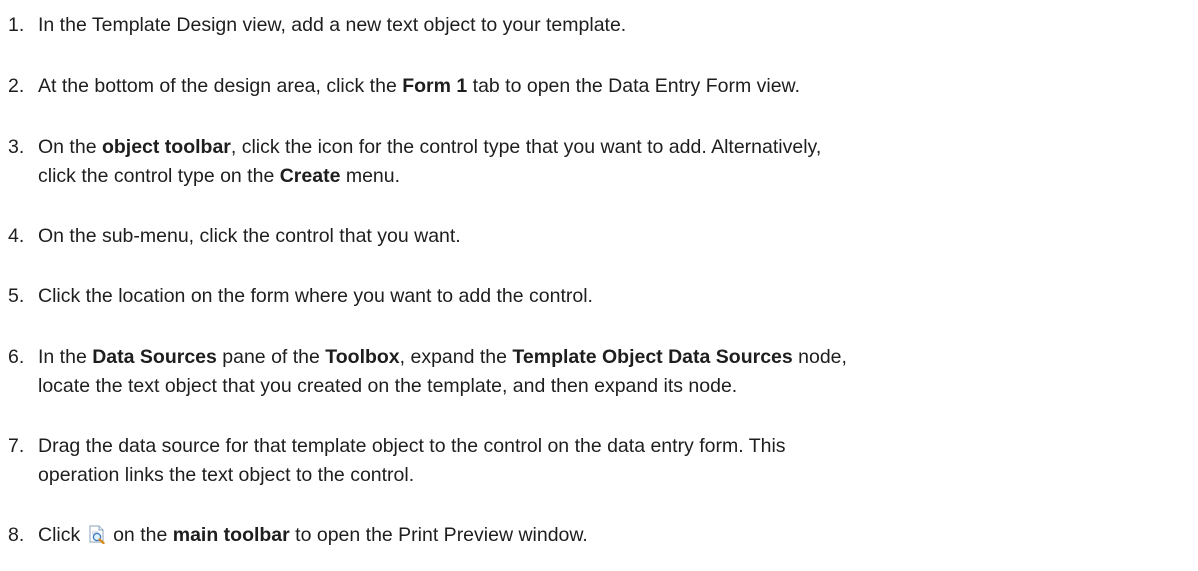 The height and width of the screenshot is (571, 1198). I want to click on step-number: 1., so click(16, 25).